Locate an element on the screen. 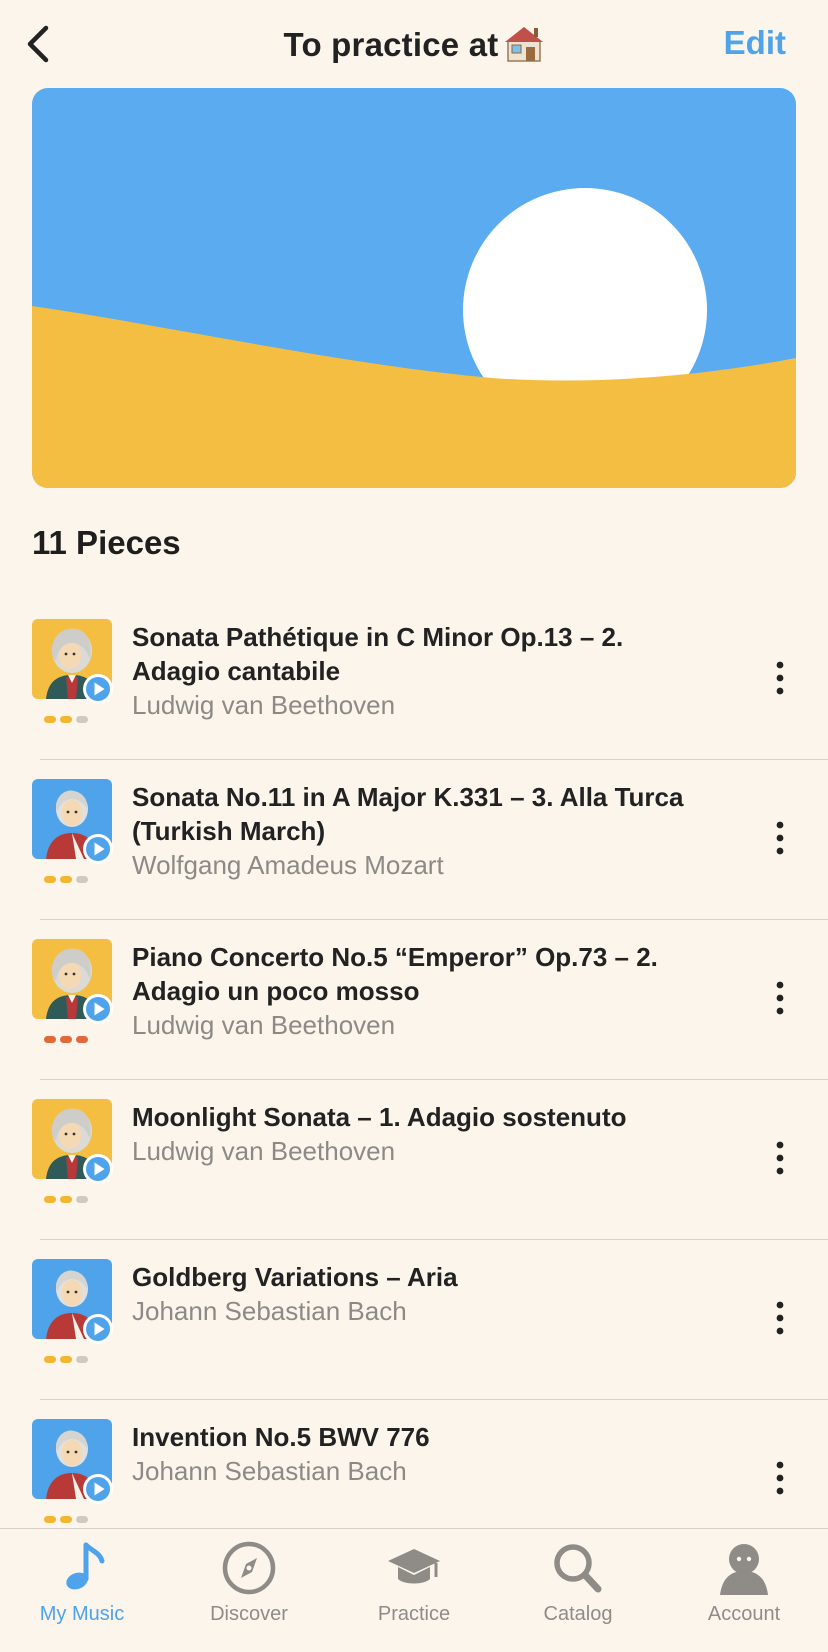 The height and width of the screenshot is (1652, 828). tab-label: Catalog is located at coordinates (578, 1614).